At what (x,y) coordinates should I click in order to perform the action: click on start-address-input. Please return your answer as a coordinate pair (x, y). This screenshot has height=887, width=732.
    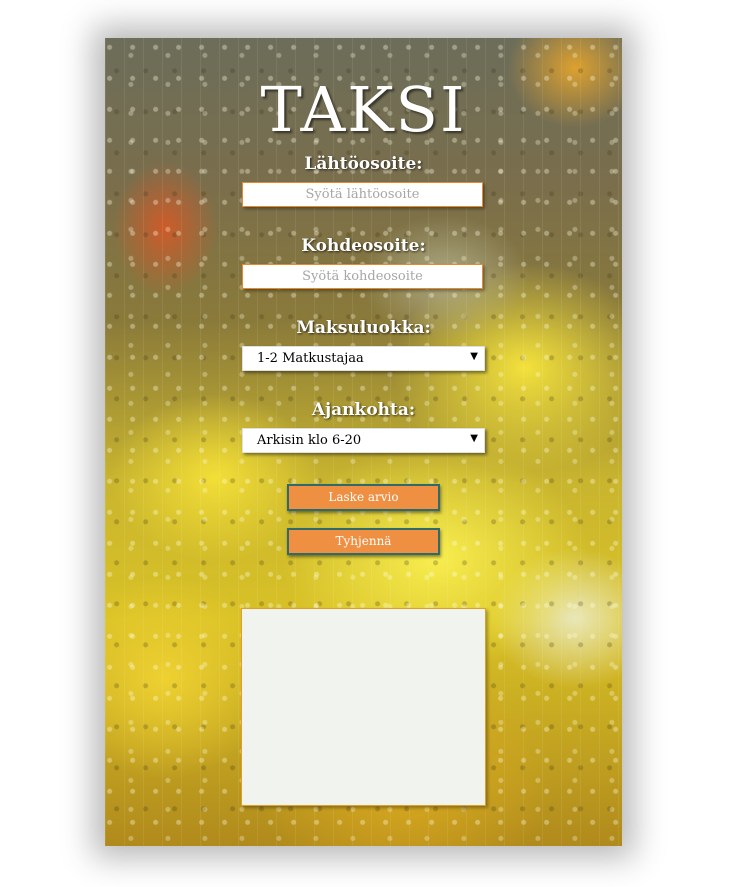
    Looking at the image, I should click on (362, 194).